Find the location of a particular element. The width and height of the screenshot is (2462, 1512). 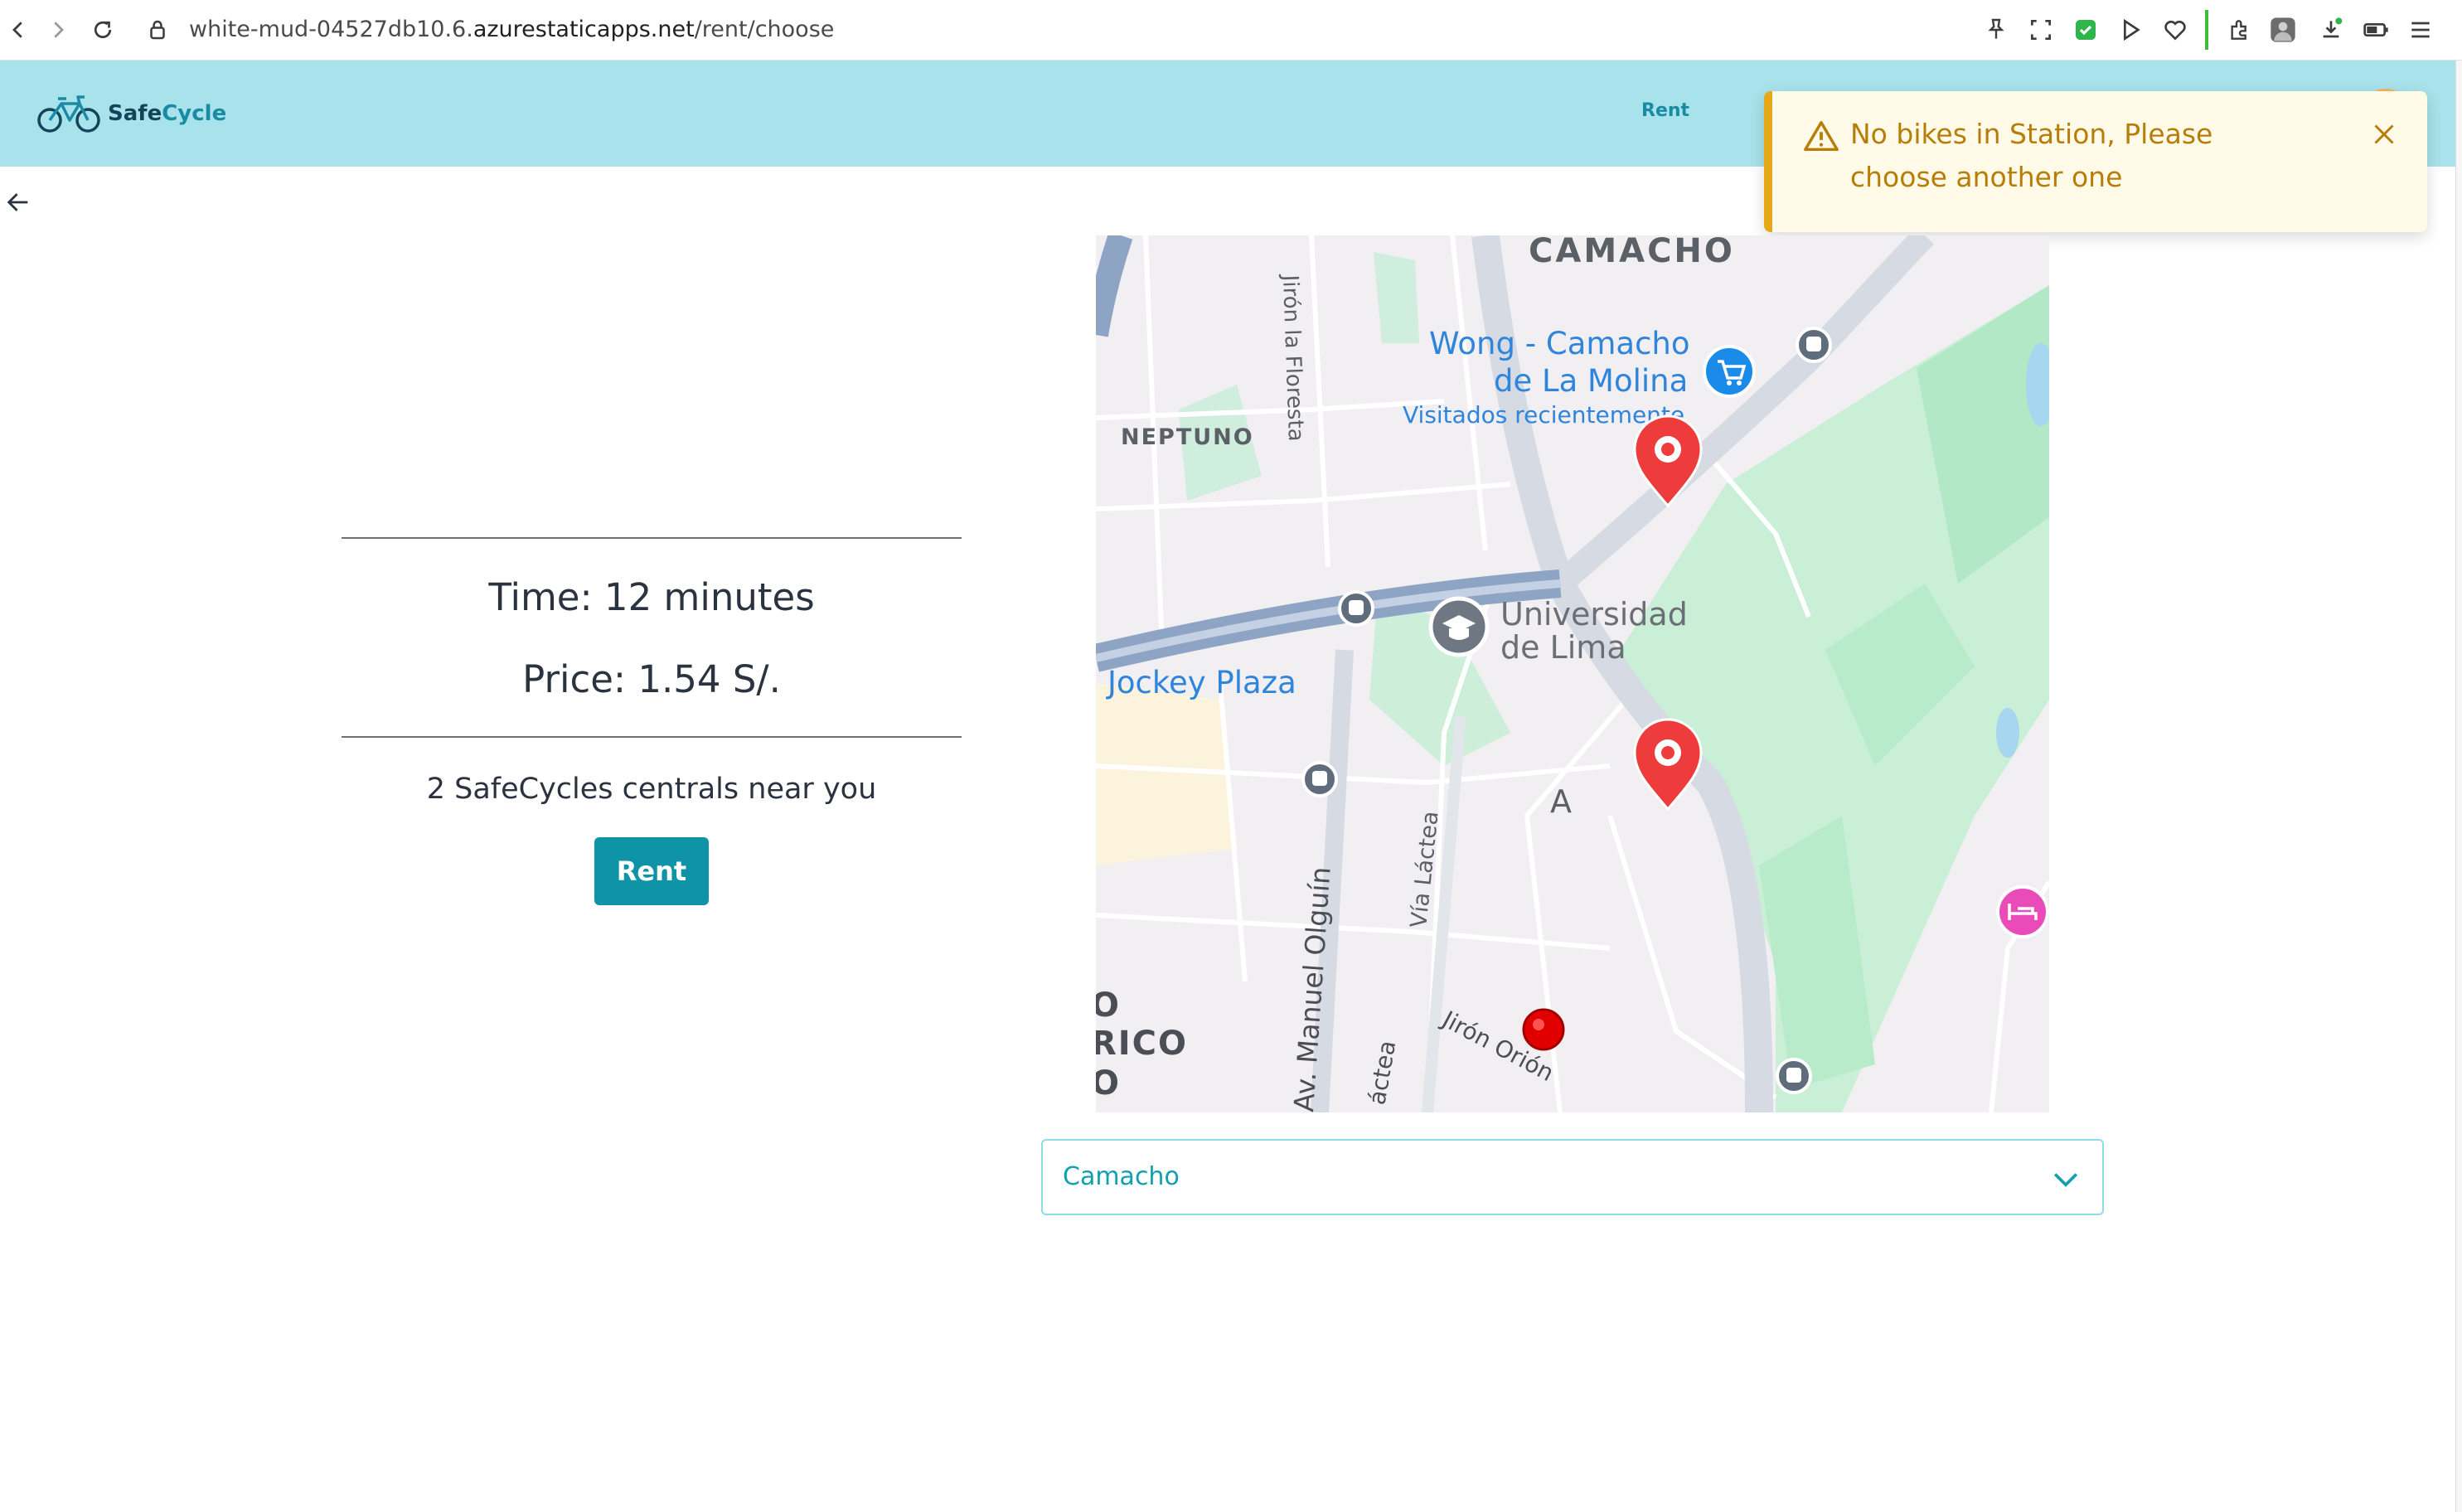

shopping-cart-icon is located at coordinates (1730, 371).